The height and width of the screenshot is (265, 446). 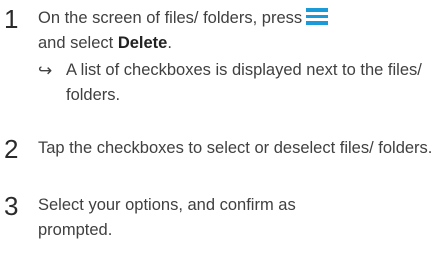 What do you see at coordinates (45, 70) in the screenshot?
I see `result-arrow-icon: ↪` at bounding box center [45, 70].